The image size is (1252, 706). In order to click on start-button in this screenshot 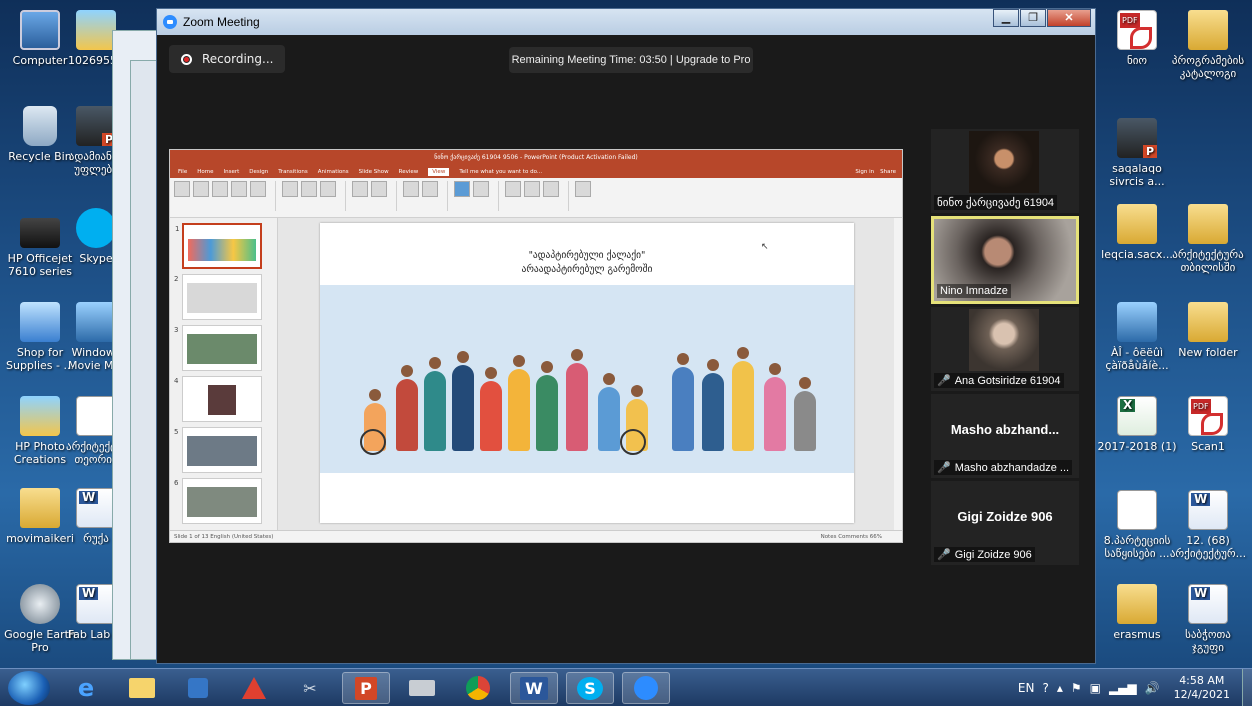, I will do `click(29, 688)`.